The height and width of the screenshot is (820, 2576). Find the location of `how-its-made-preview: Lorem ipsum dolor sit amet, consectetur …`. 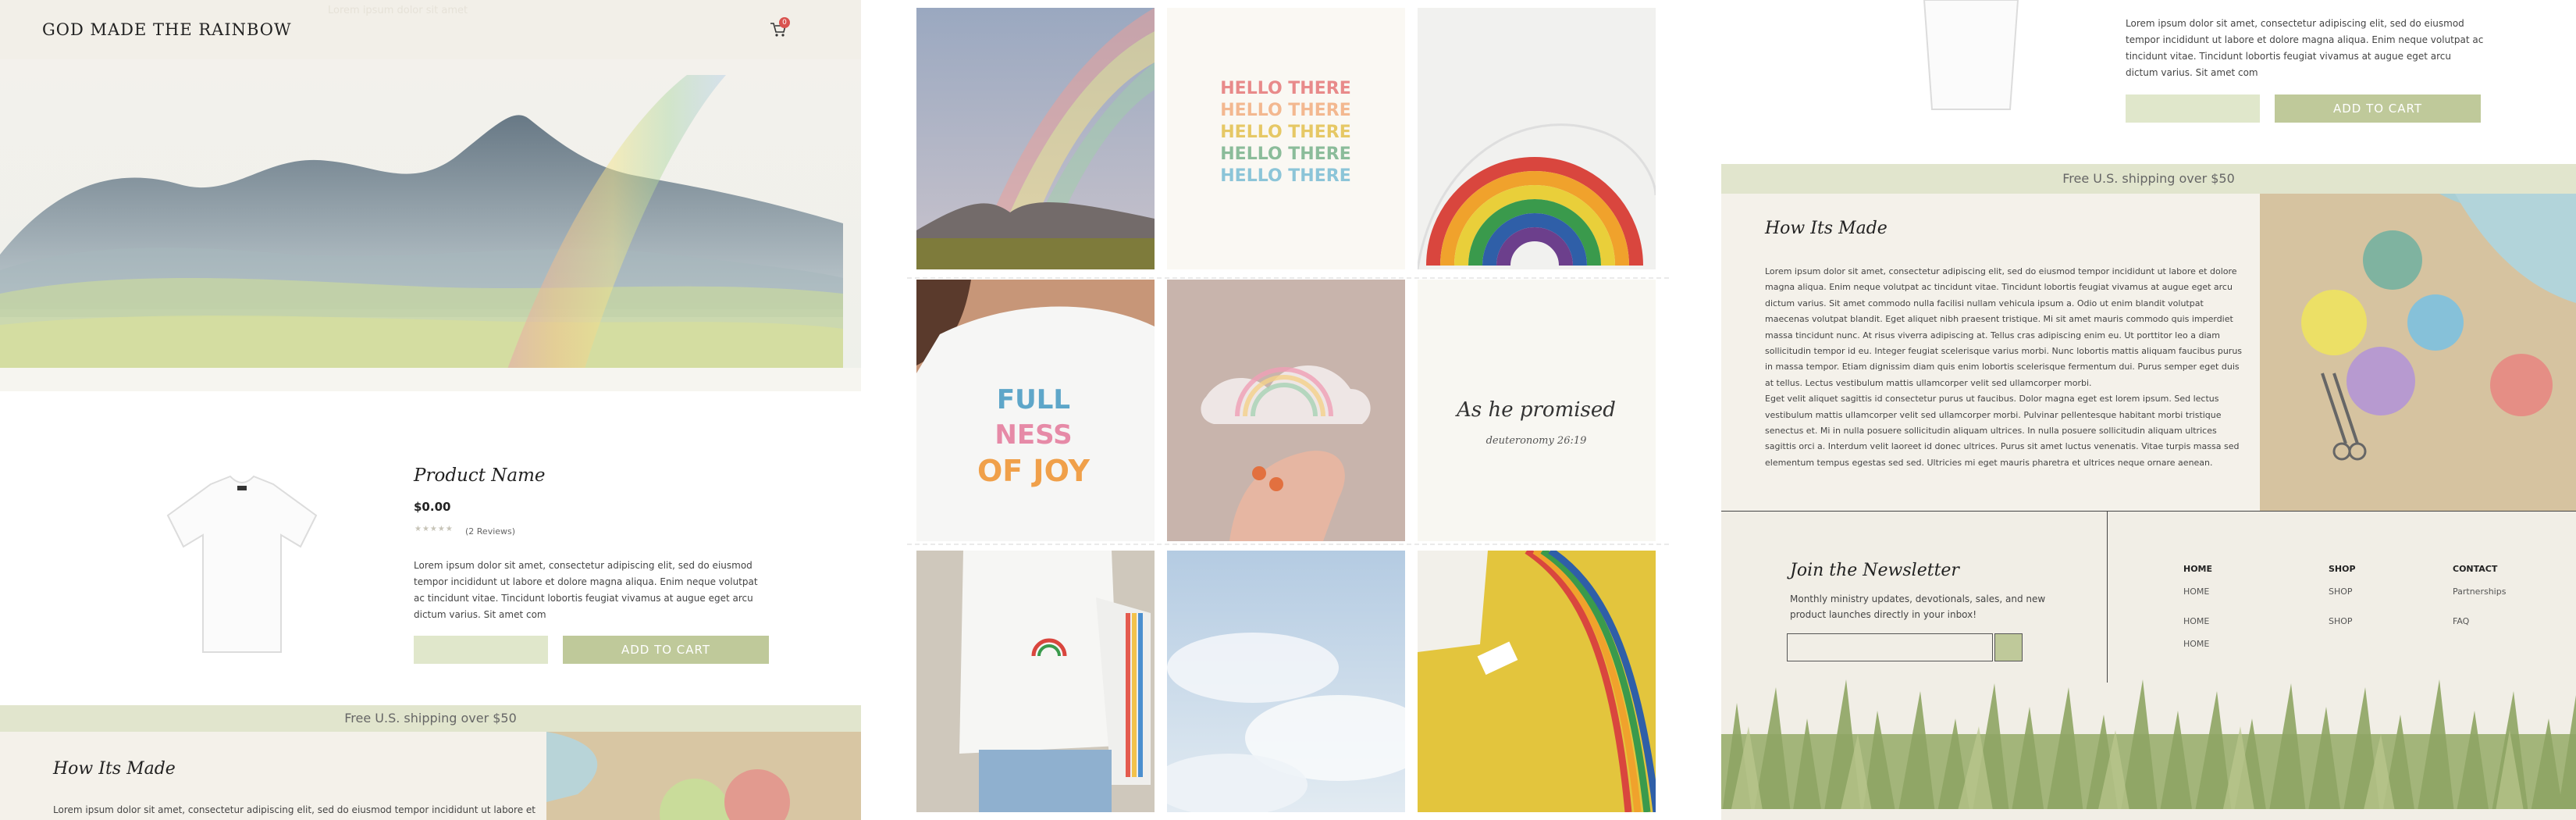

how-its-made-preview: Lorem ipsum dolor sit amet, consectetur … is located at coordinates (294, 809).